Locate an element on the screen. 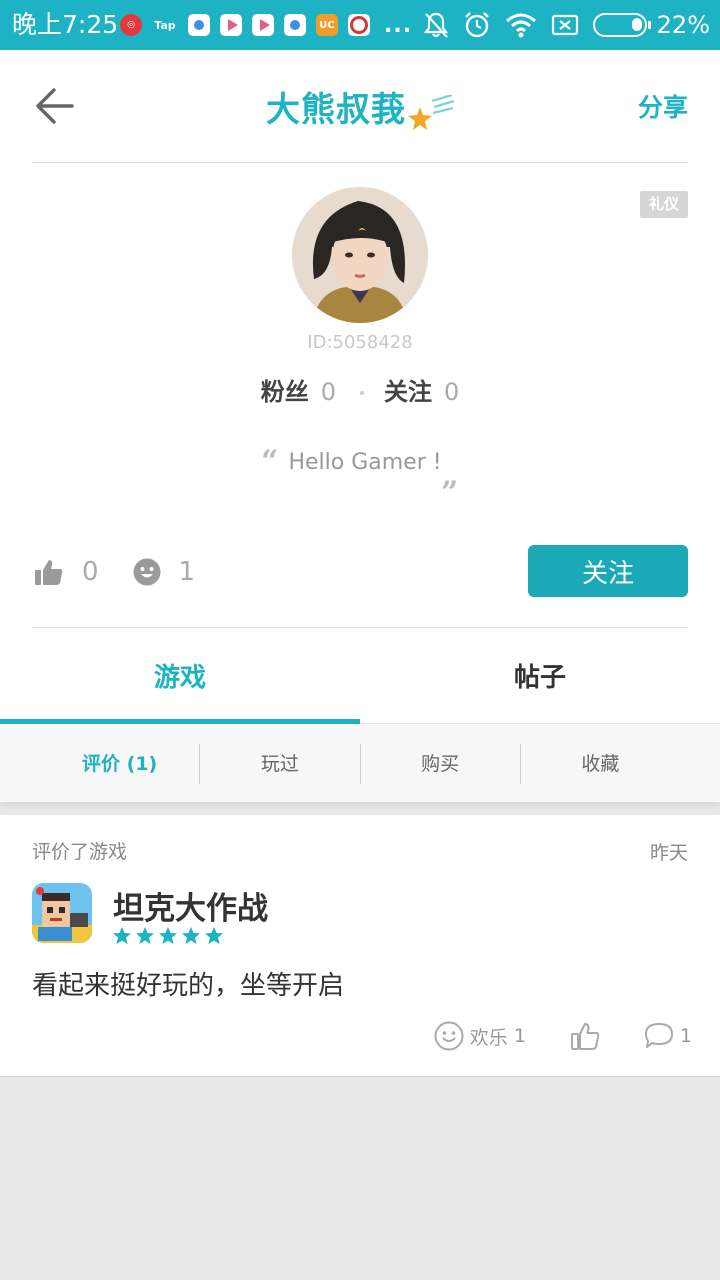 Image resolution: width=720 pixels, height=1280 pixels. user-id: ID:5058428 is located at coordinates (360, 342).